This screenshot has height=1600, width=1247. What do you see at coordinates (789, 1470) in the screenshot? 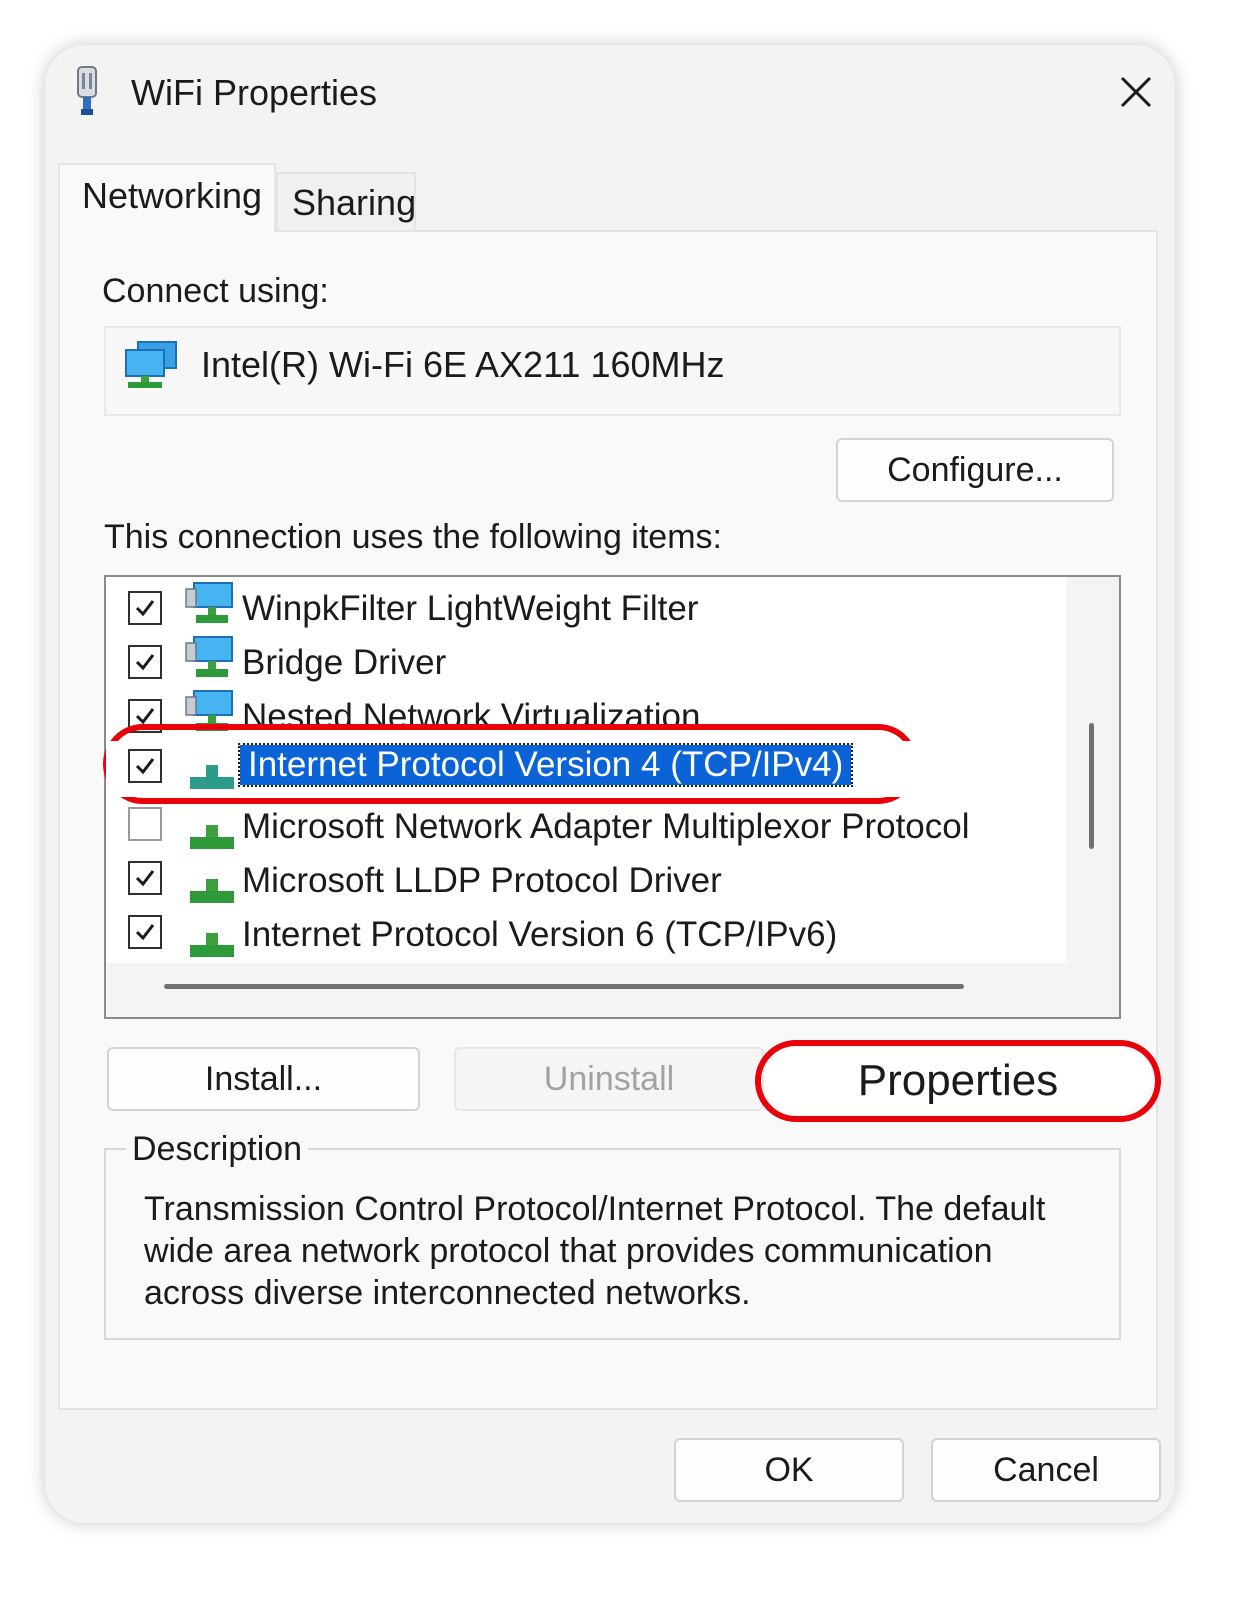
I see `ok-button: OK` at bounding box center [789, 1470].